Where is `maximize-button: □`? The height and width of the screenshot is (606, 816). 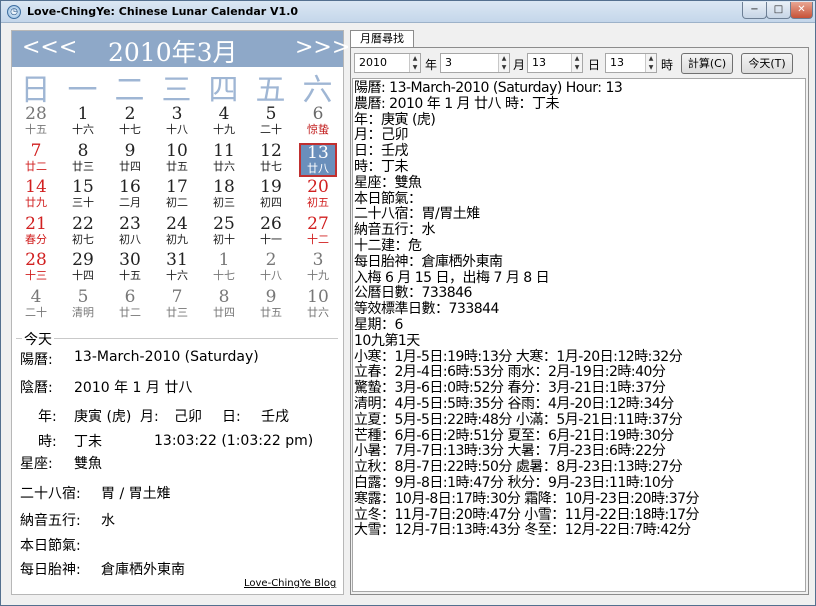
maximize-button: □ is located at coordinates (778, 10).